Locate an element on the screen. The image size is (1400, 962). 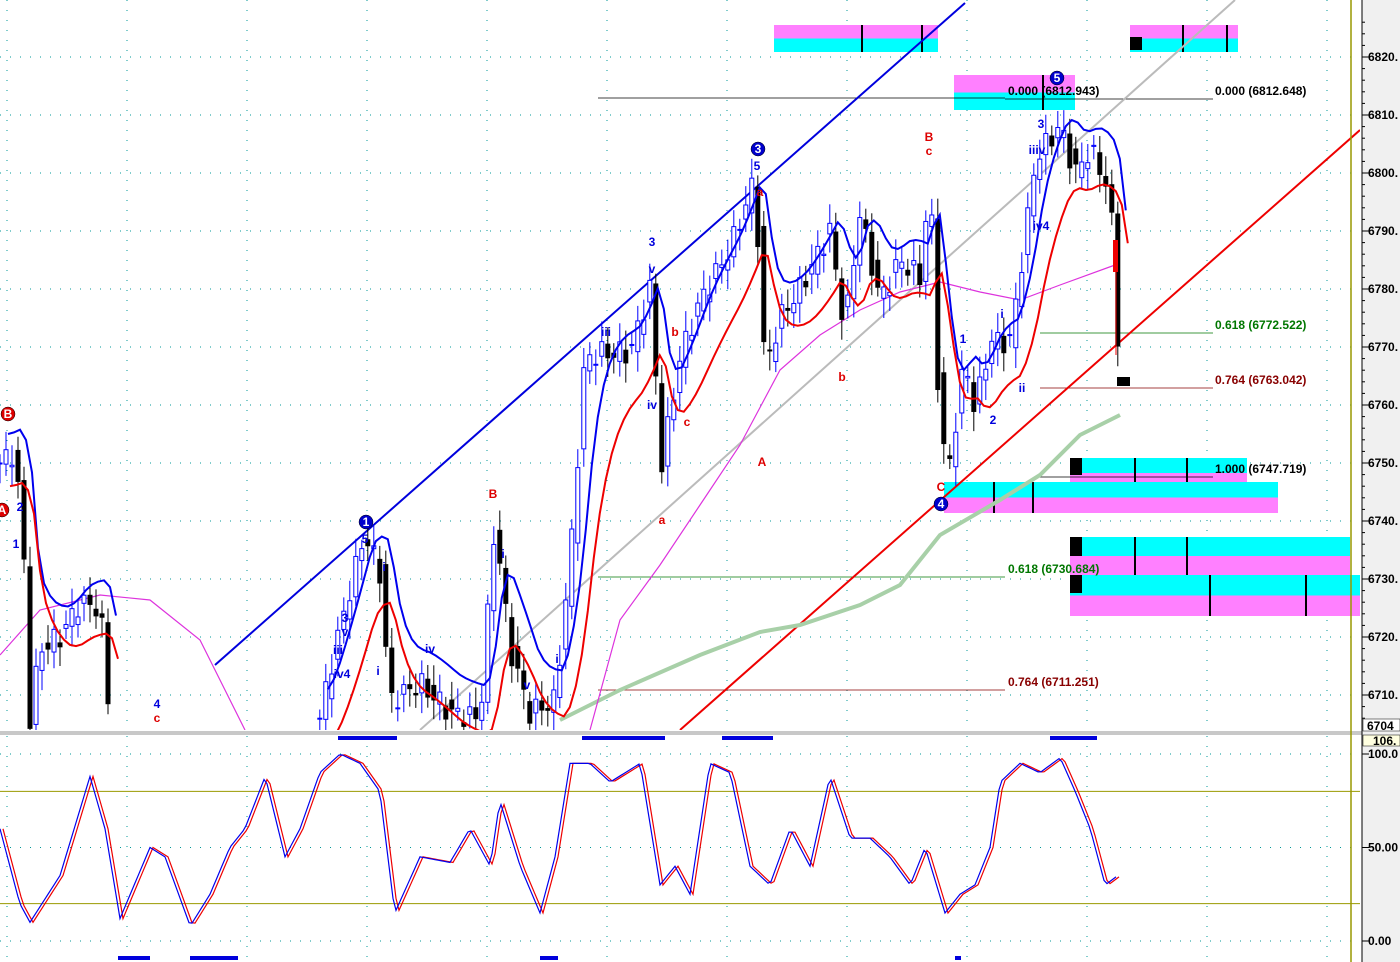
wave-circle-label: 1 is located at coordinates (366, 522).